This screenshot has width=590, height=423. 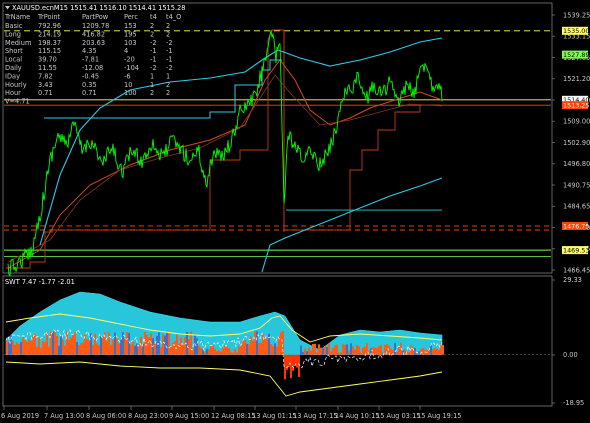 I want to click on stats-cell: 416.82, so click(x=93, y=34).